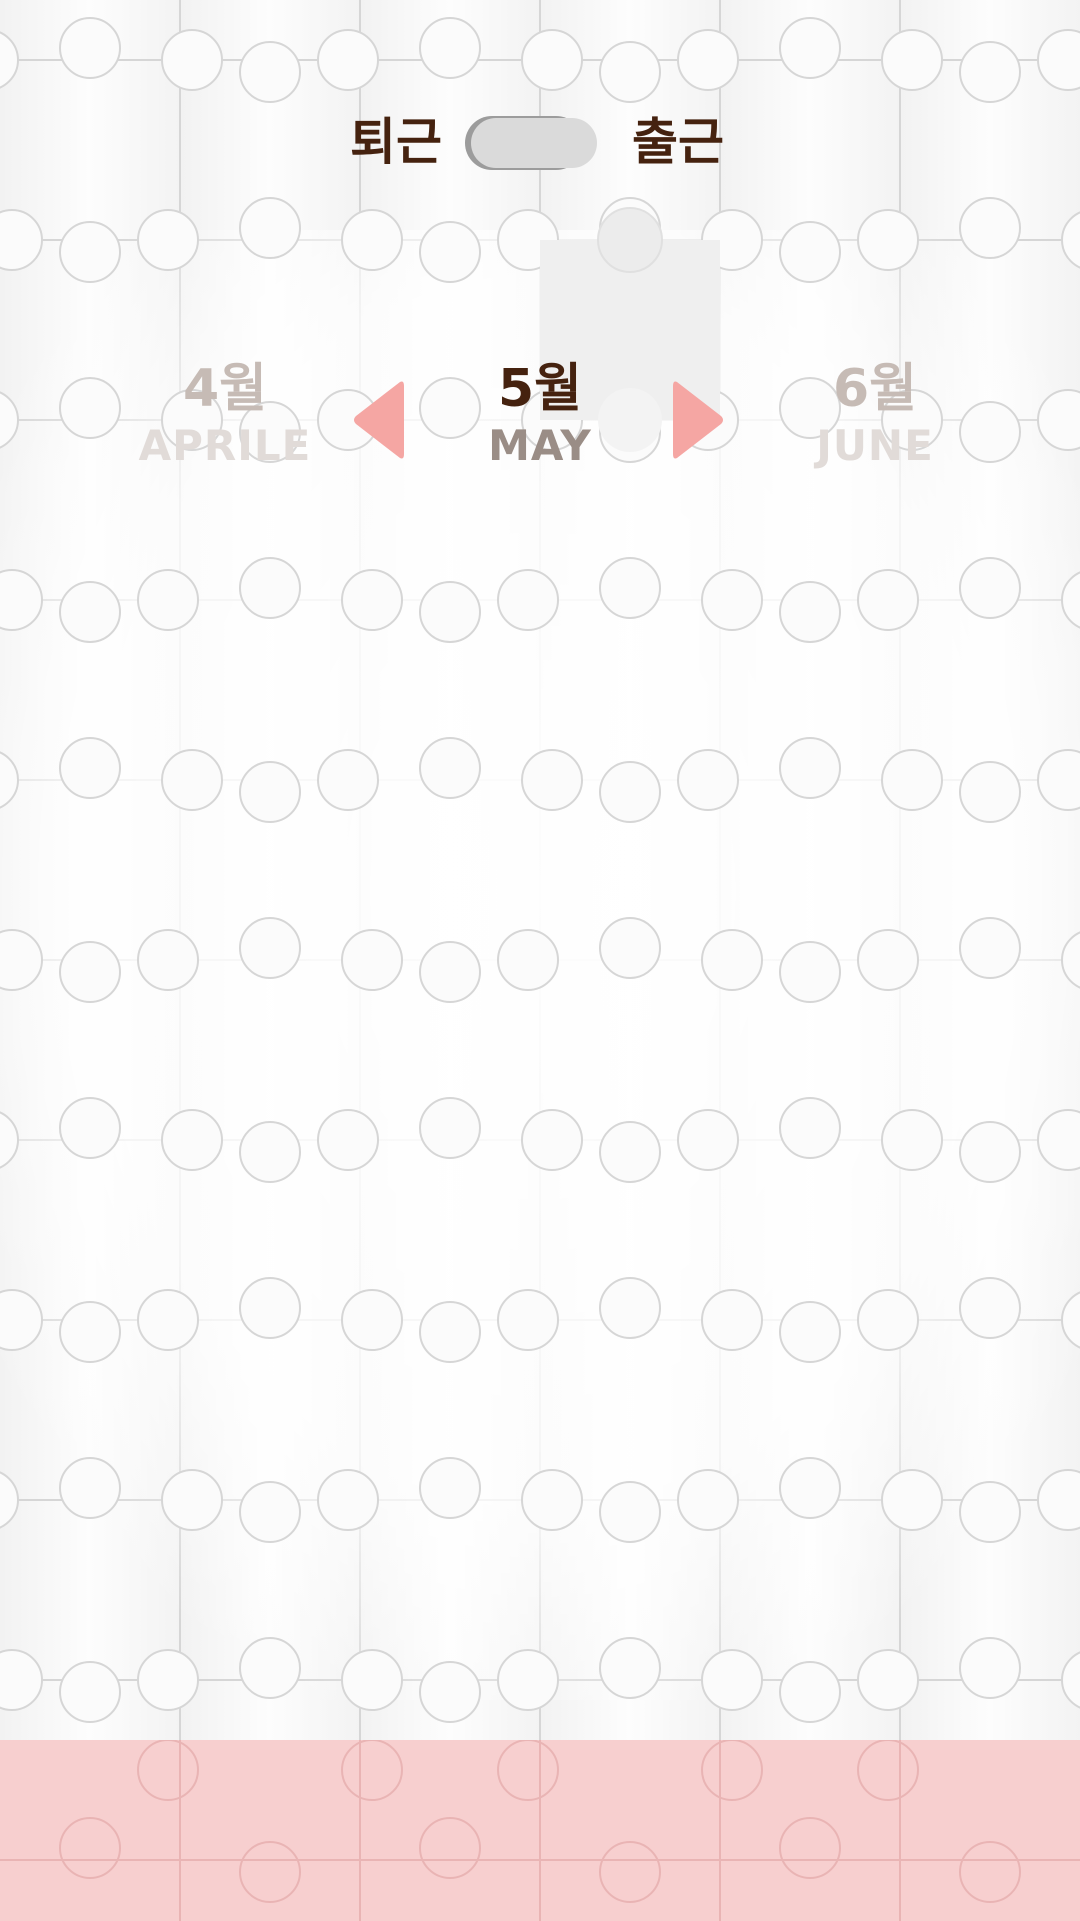 This screenshot has width=1080, height=1921. I want to click on month-current-english: MAY, so click(540, 445).